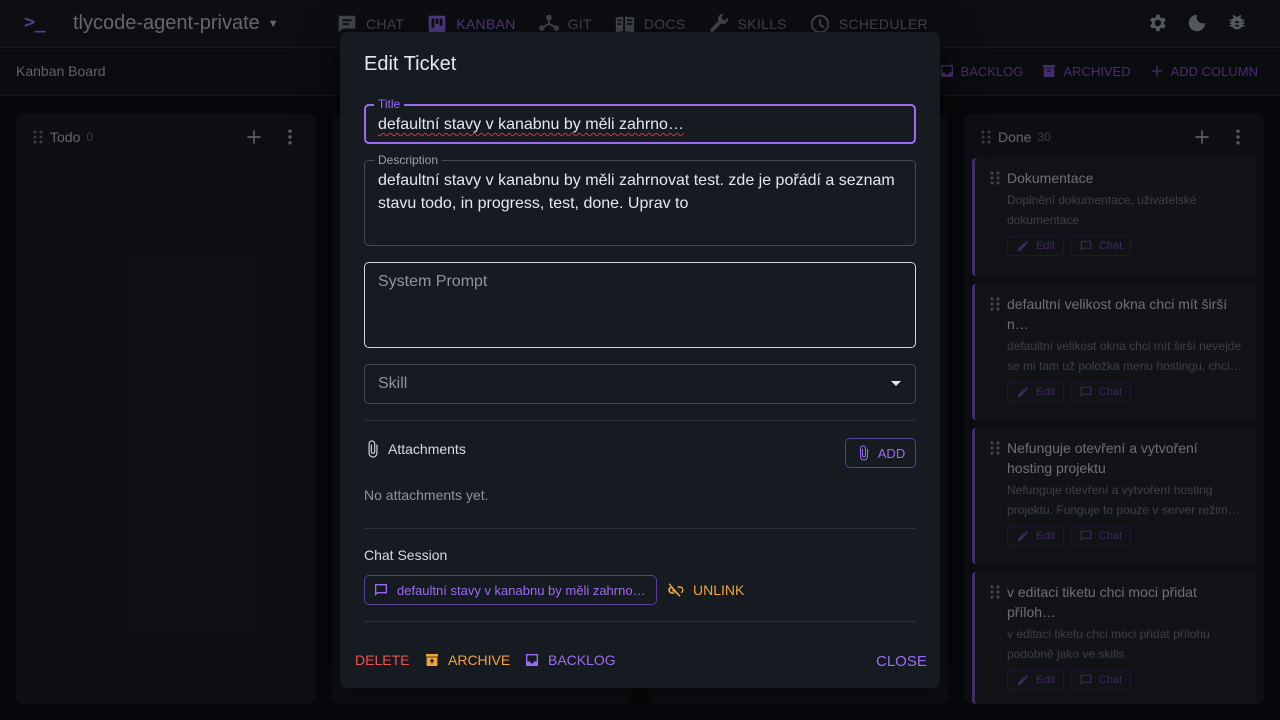 The width and height of the screenshot is (1280, 720). I want to click on archive-button: ARCHIVE, so click(467, 660).